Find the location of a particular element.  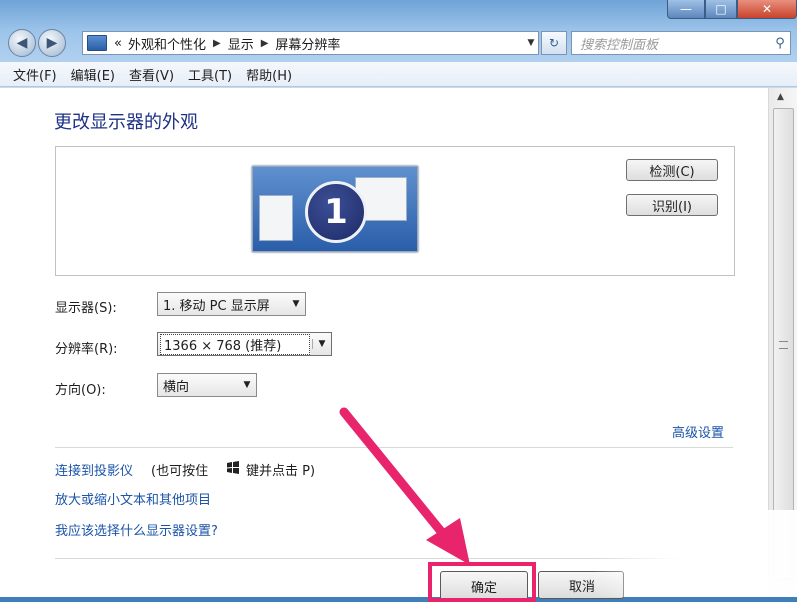

maximize-button: □ is located at coordinates (721, 9).